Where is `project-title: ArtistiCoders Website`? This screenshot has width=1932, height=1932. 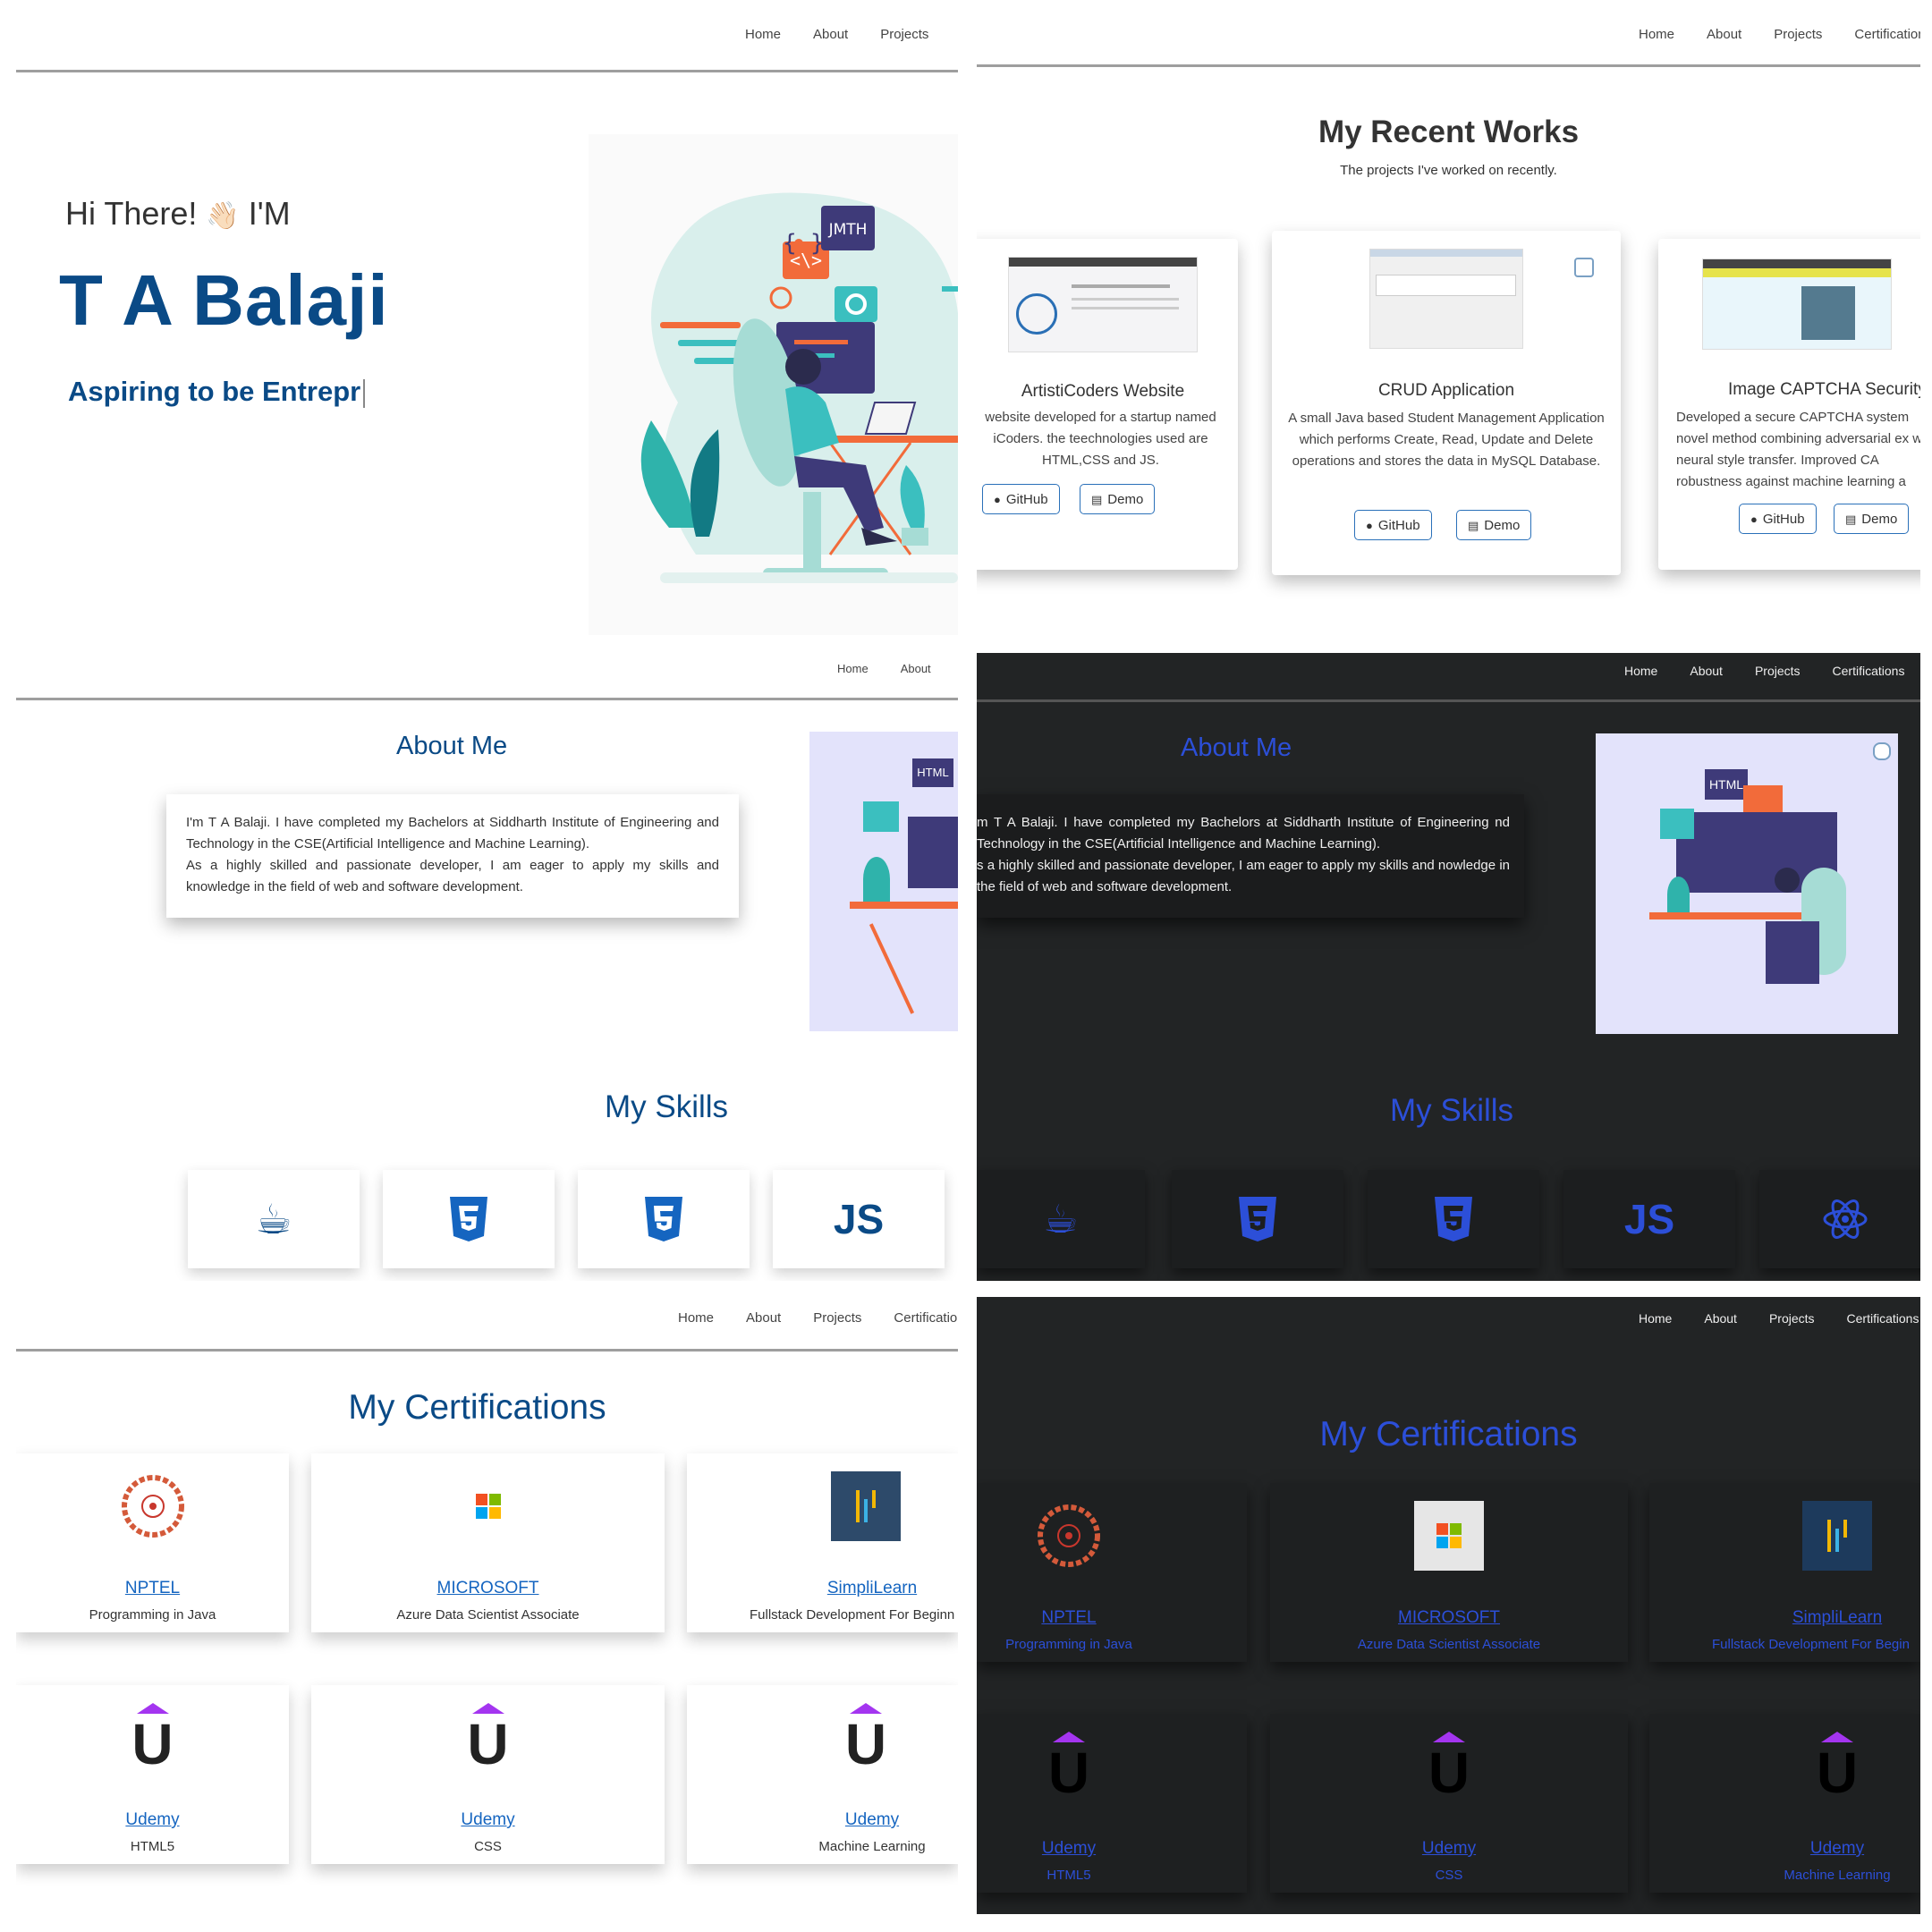 project-title: ArtistiCoders Website is located at coordinates (1103, 391).